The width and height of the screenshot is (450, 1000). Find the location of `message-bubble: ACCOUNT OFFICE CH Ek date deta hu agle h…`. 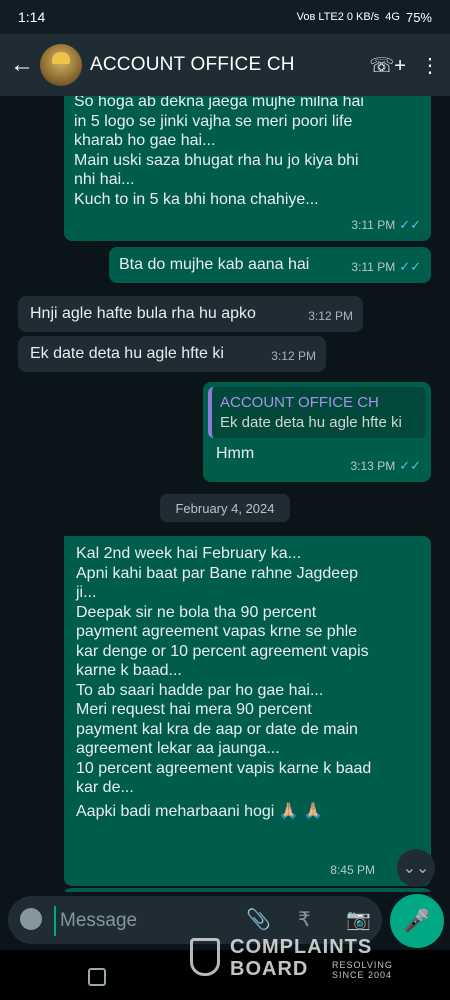

message-bubble: ACCOUNT OFFICE CH Ek date deta hu agle h… is located at coordinates (317, 432).